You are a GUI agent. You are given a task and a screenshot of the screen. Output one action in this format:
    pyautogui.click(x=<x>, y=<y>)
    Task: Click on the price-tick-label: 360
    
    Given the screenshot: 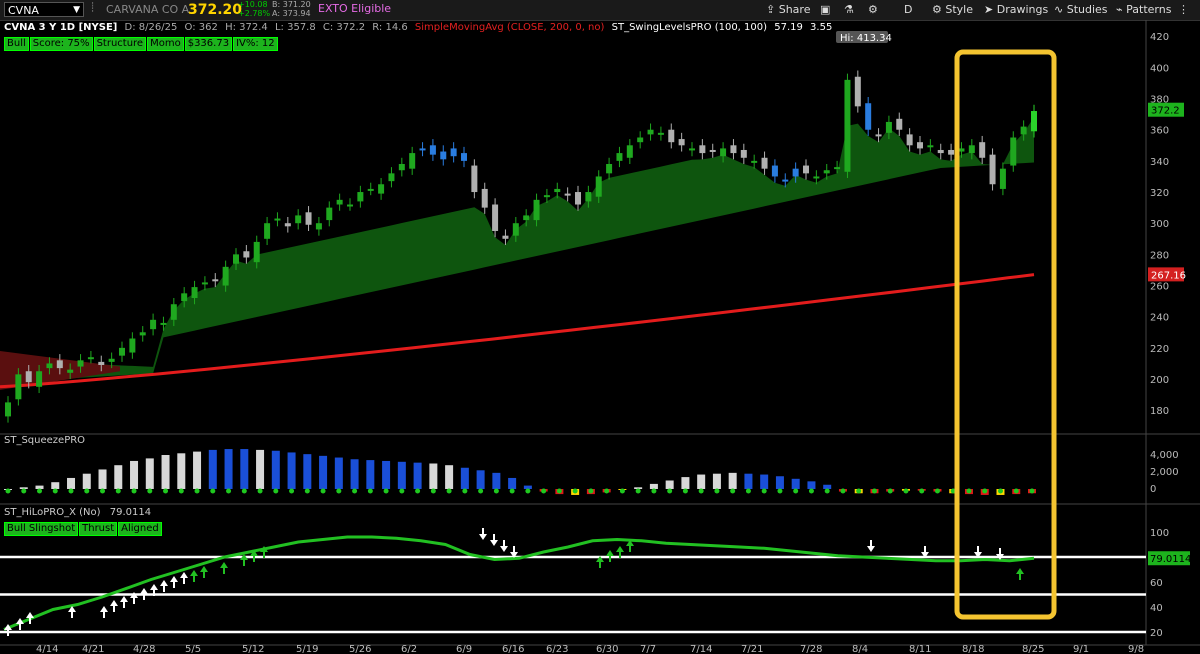 What is the action you would take?
    pyautogui.click(x=1159, y=131)
    